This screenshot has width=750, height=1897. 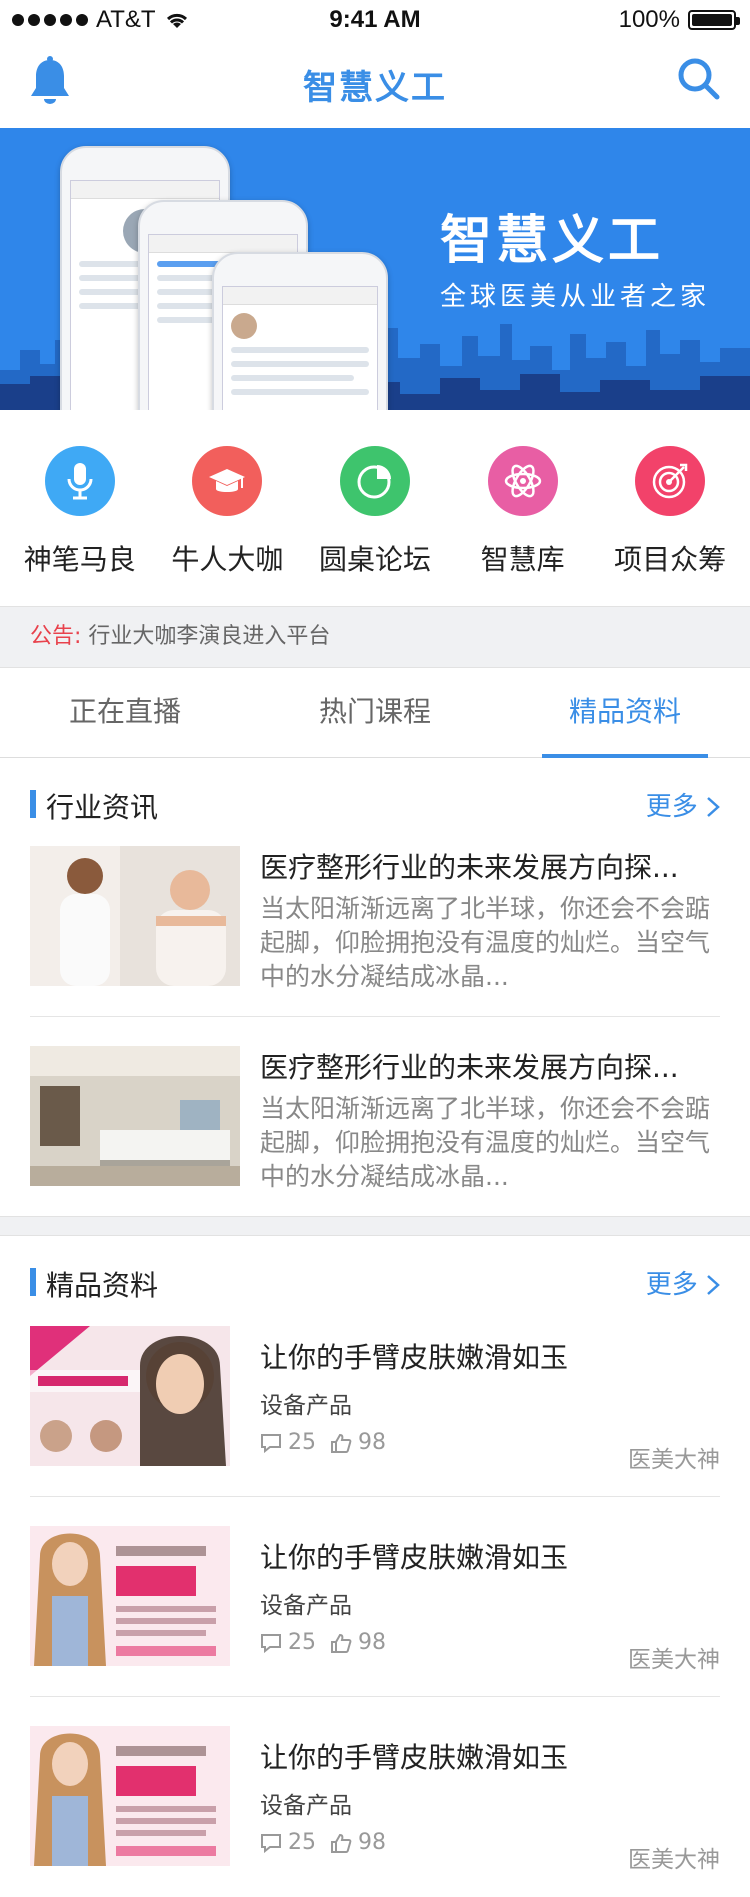 I want to click on tab-hot-courses: 热门课程, so click(x=375, y=712).